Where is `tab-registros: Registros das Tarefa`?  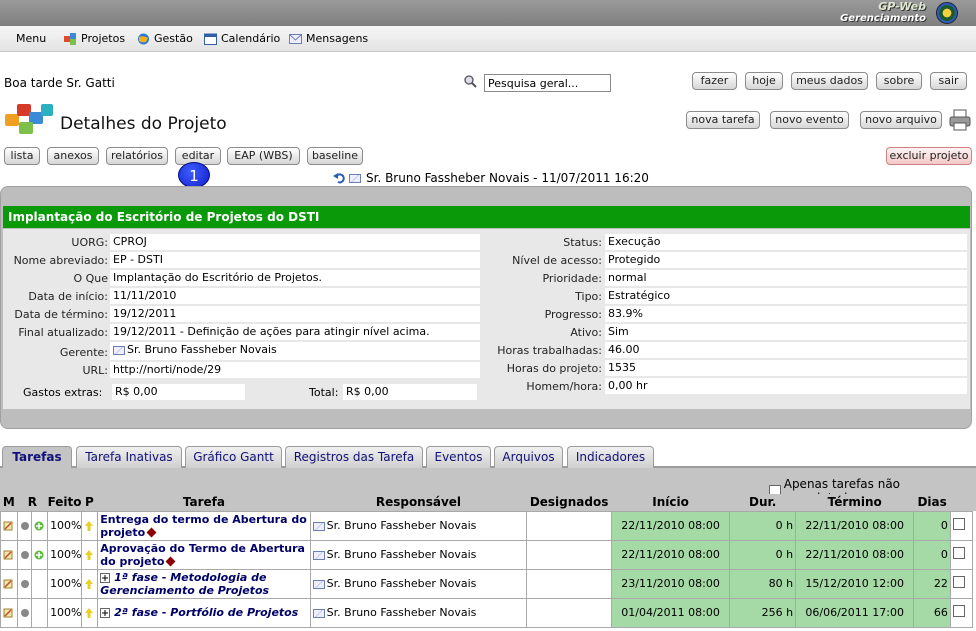 tab-registros: Registros das Tarefa is located at coordinates (354, 457).